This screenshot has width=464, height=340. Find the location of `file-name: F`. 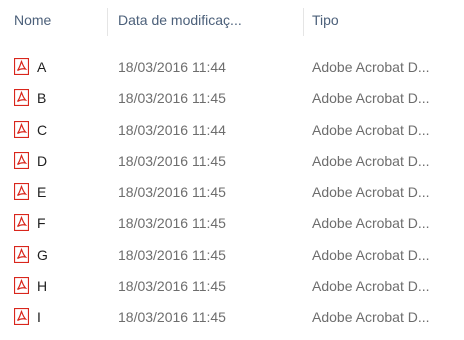

file-name: F is located at coordinates (41, 223).